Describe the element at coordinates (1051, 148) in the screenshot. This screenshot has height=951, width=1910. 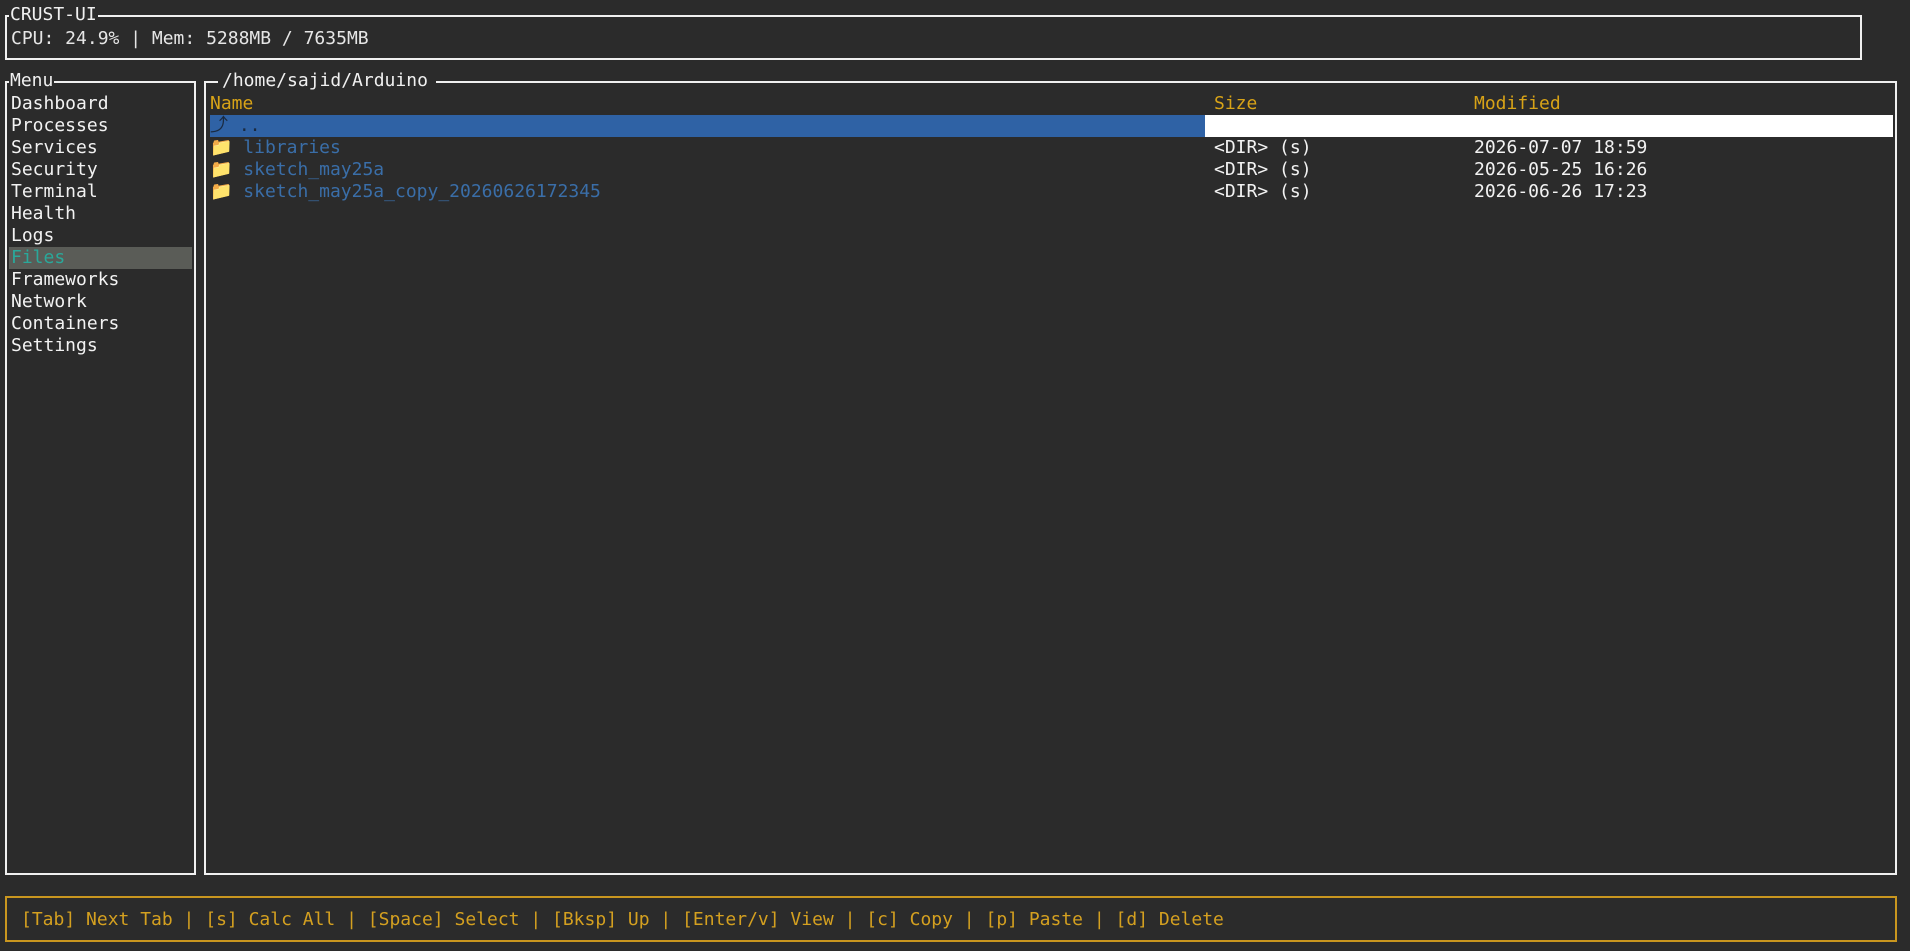
I see `file-row: 📁 libraries <DIR> (s) 2026-07-07 18:59` at that location.